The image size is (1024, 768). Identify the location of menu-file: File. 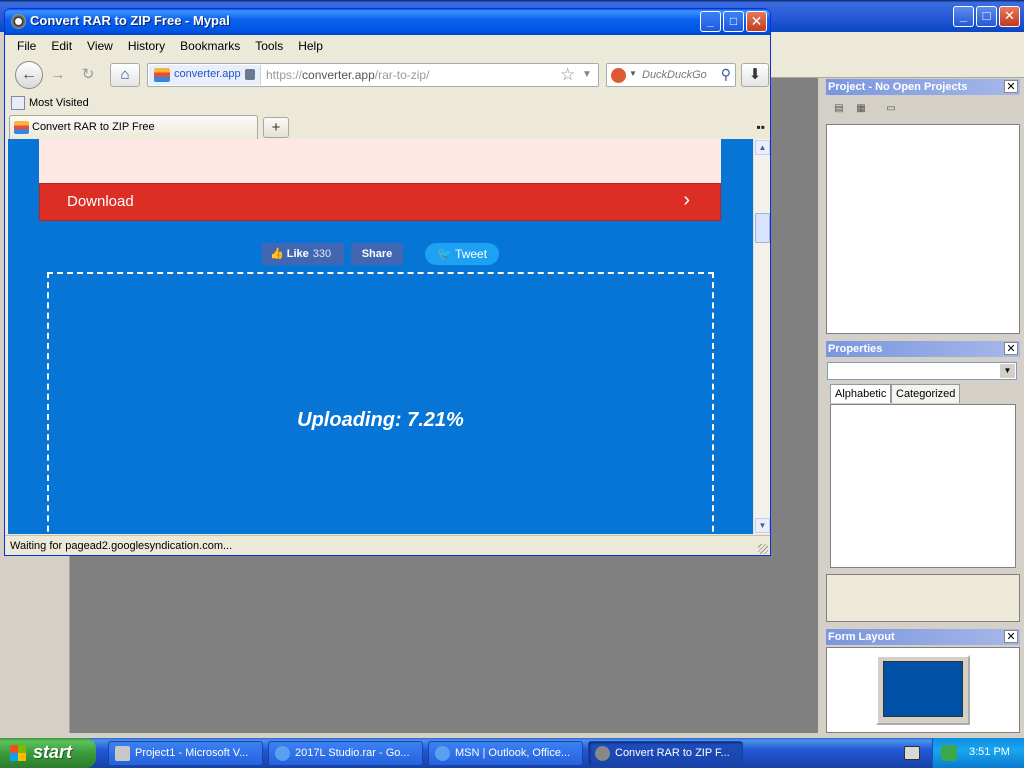
(26, 47).